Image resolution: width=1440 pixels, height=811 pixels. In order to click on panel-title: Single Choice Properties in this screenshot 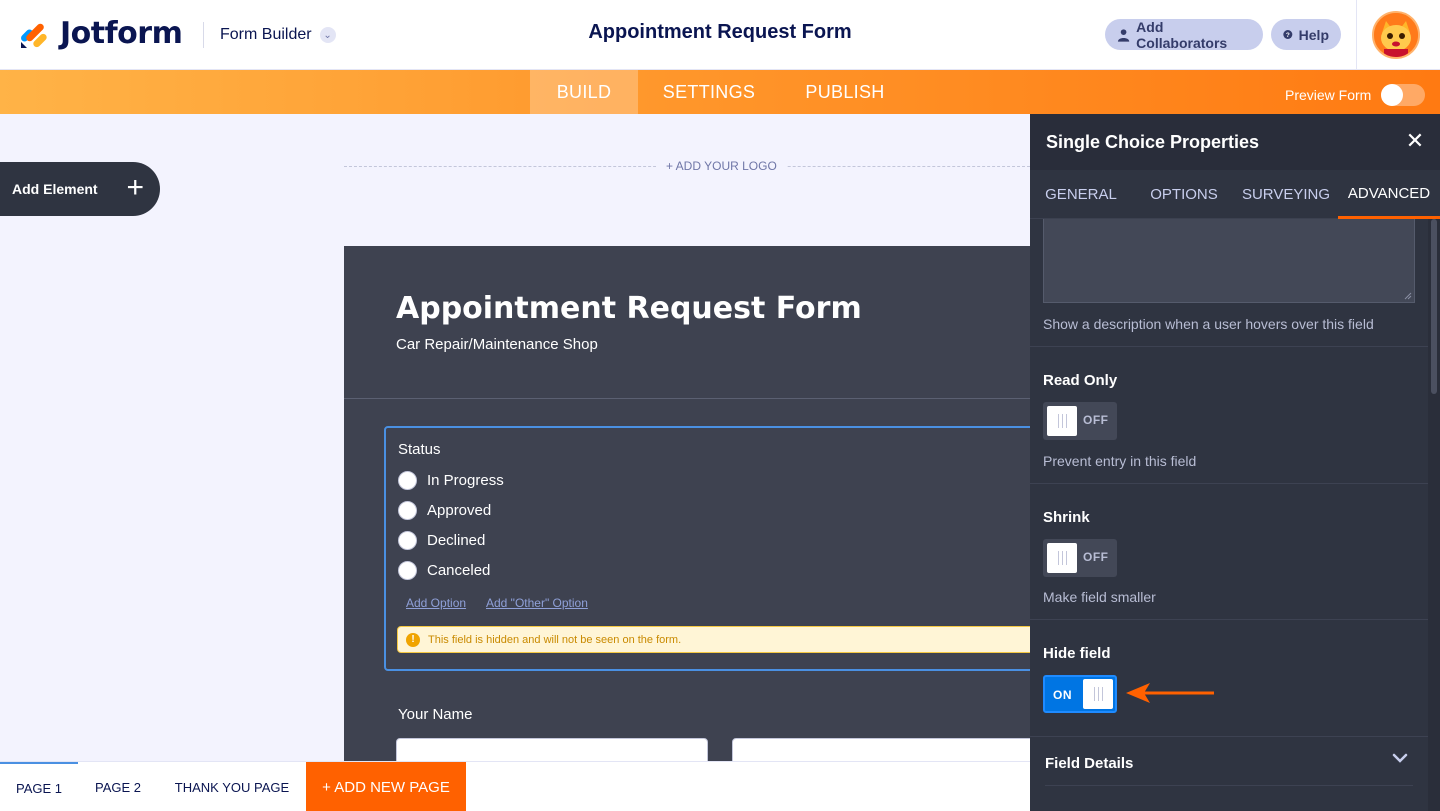, I will do `click(1153, 142)`.